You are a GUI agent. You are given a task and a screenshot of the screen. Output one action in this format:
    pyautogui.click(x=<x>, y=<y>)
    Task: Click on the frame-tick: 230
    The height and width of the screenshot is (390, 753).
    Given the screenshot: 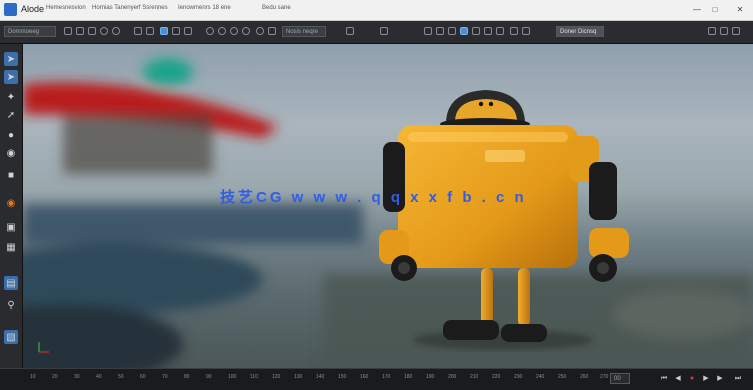 What is the action you would take?
    pyautogui.click(x=518, y=377)
    